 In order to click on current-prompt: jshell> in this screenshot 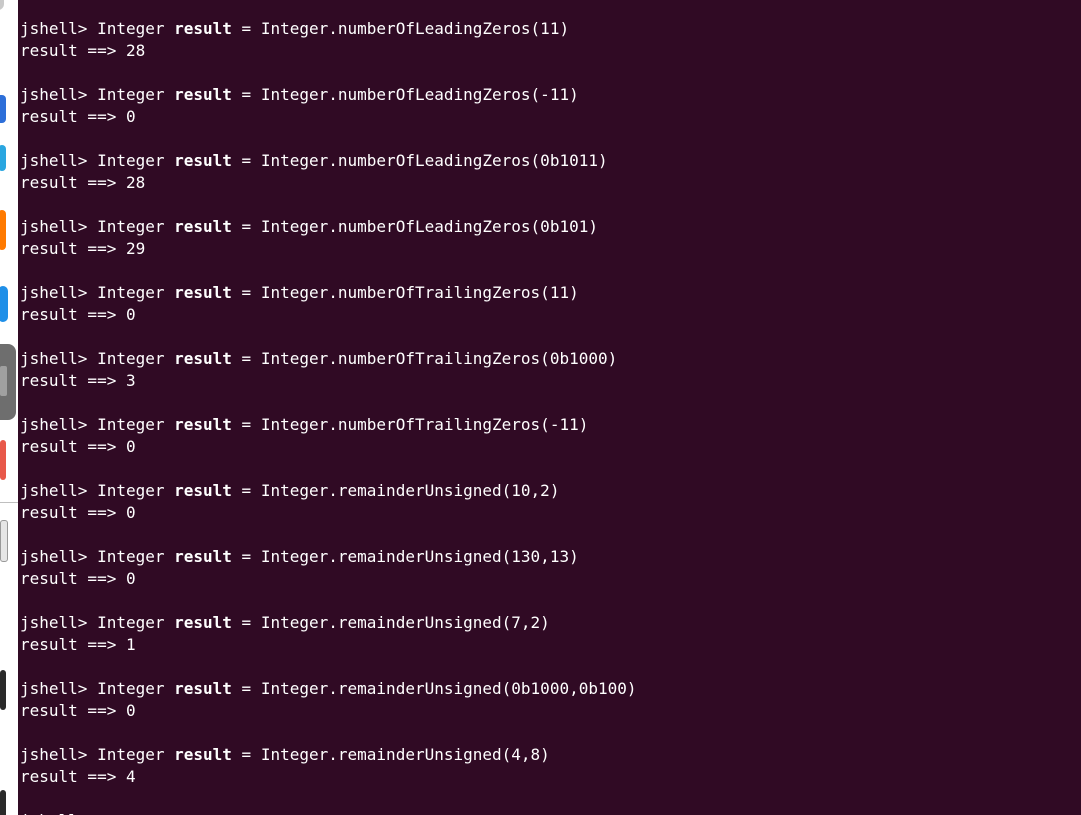, I will do `click(550, 812)`.